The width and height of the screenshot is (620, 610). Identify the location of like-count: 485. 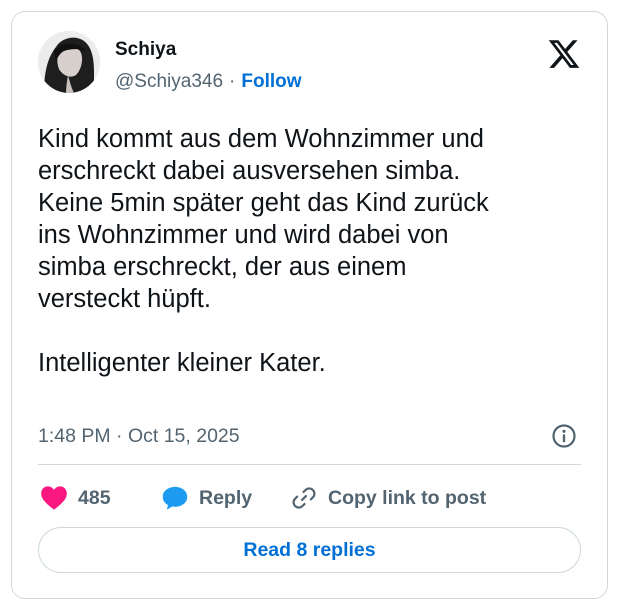
(94, 497).